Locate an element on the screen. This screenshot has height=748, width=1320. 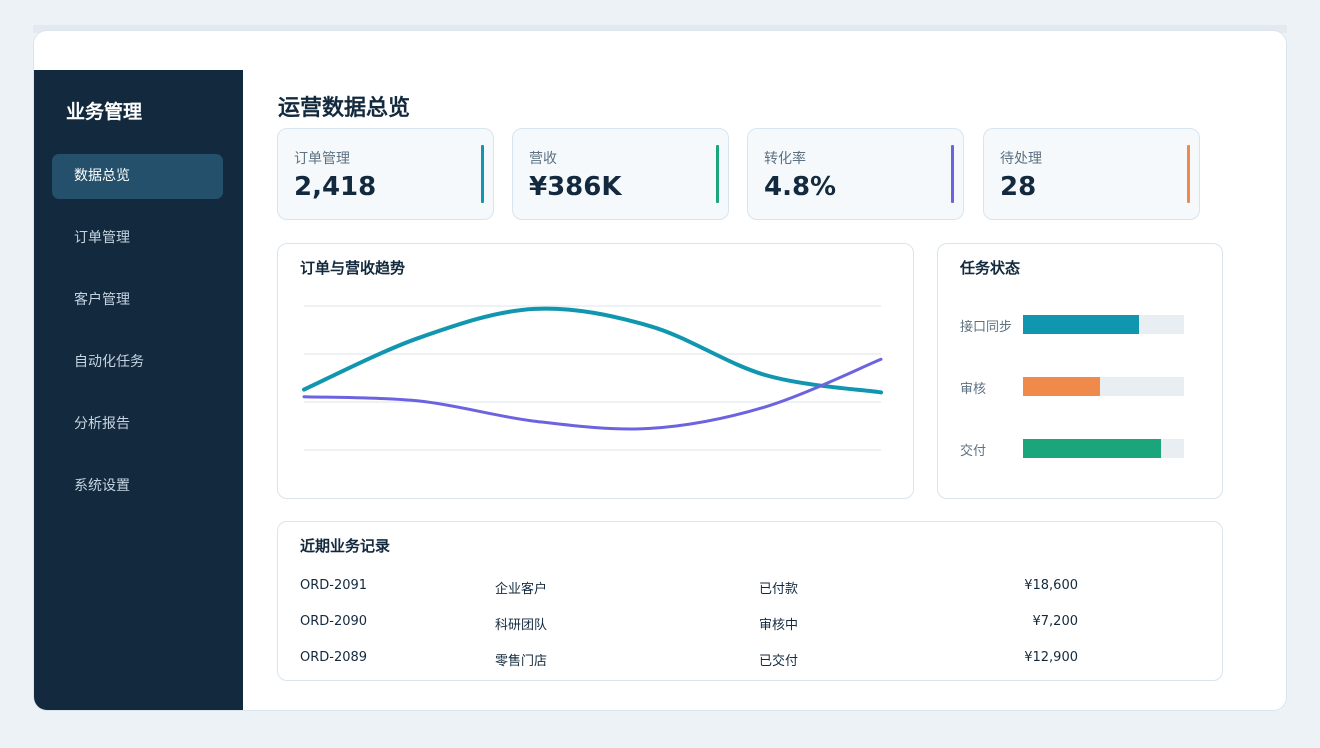
record-amount: ¥18,600 is located at coordinates (1051, 585).